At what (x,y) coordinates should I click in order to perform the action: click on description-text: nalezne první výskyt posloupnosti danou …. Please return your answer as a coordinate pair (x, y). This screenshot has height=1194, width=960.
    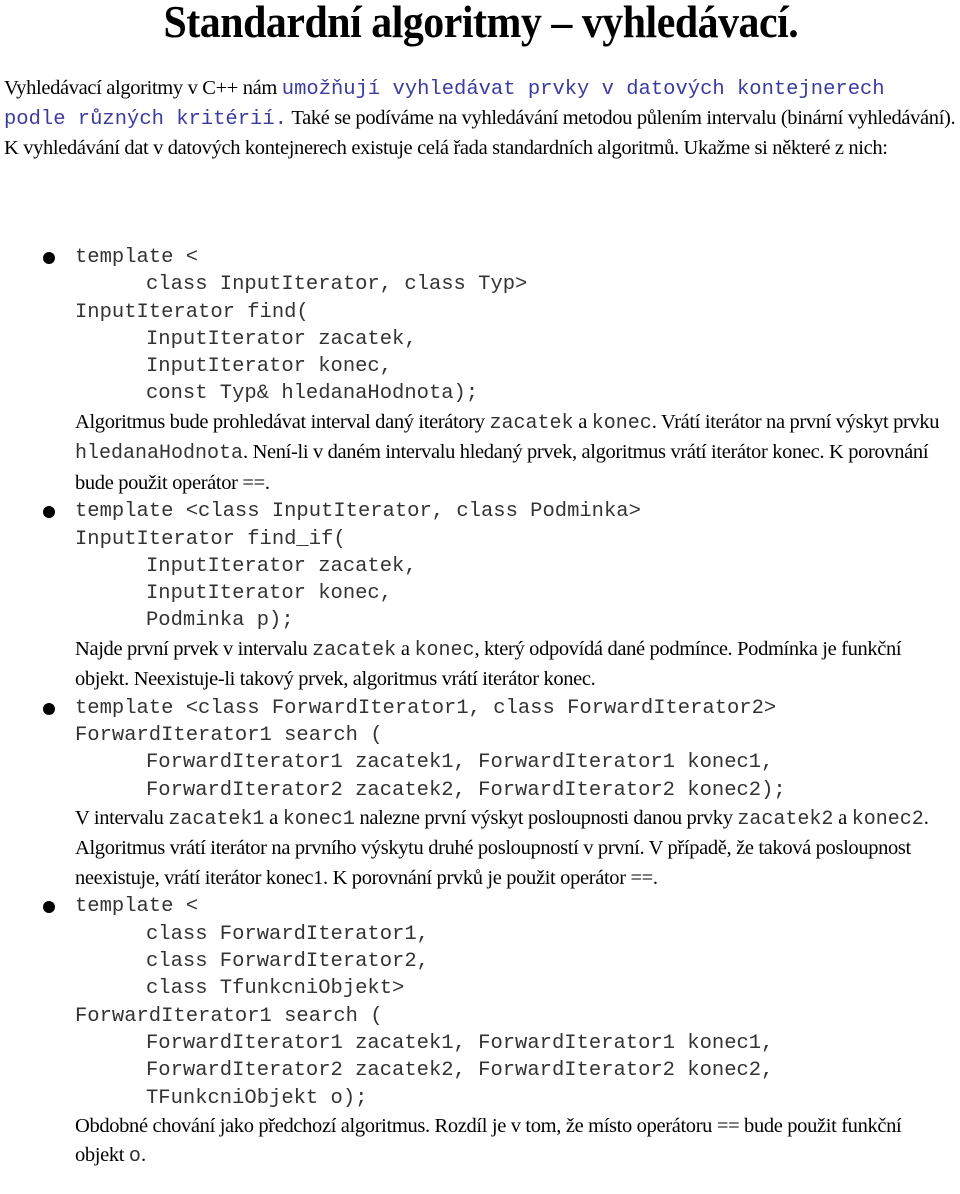
    Looking at the image, I should click on (546, 817).